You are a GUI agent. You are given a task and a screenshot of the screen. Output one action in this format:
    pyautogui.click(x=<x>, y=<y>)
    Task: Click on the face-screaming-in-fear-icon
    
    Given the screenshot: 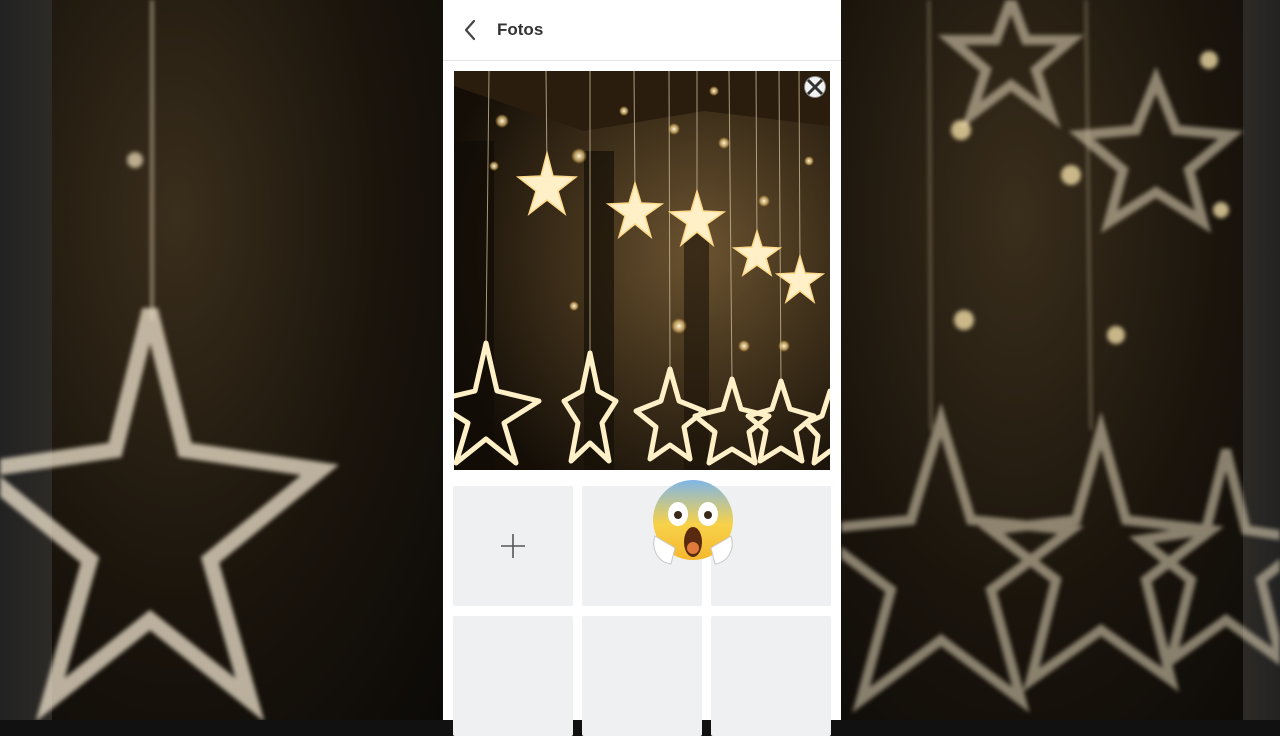 What is the action you would take?
    pyautogui.click(x=693, y=522)
    